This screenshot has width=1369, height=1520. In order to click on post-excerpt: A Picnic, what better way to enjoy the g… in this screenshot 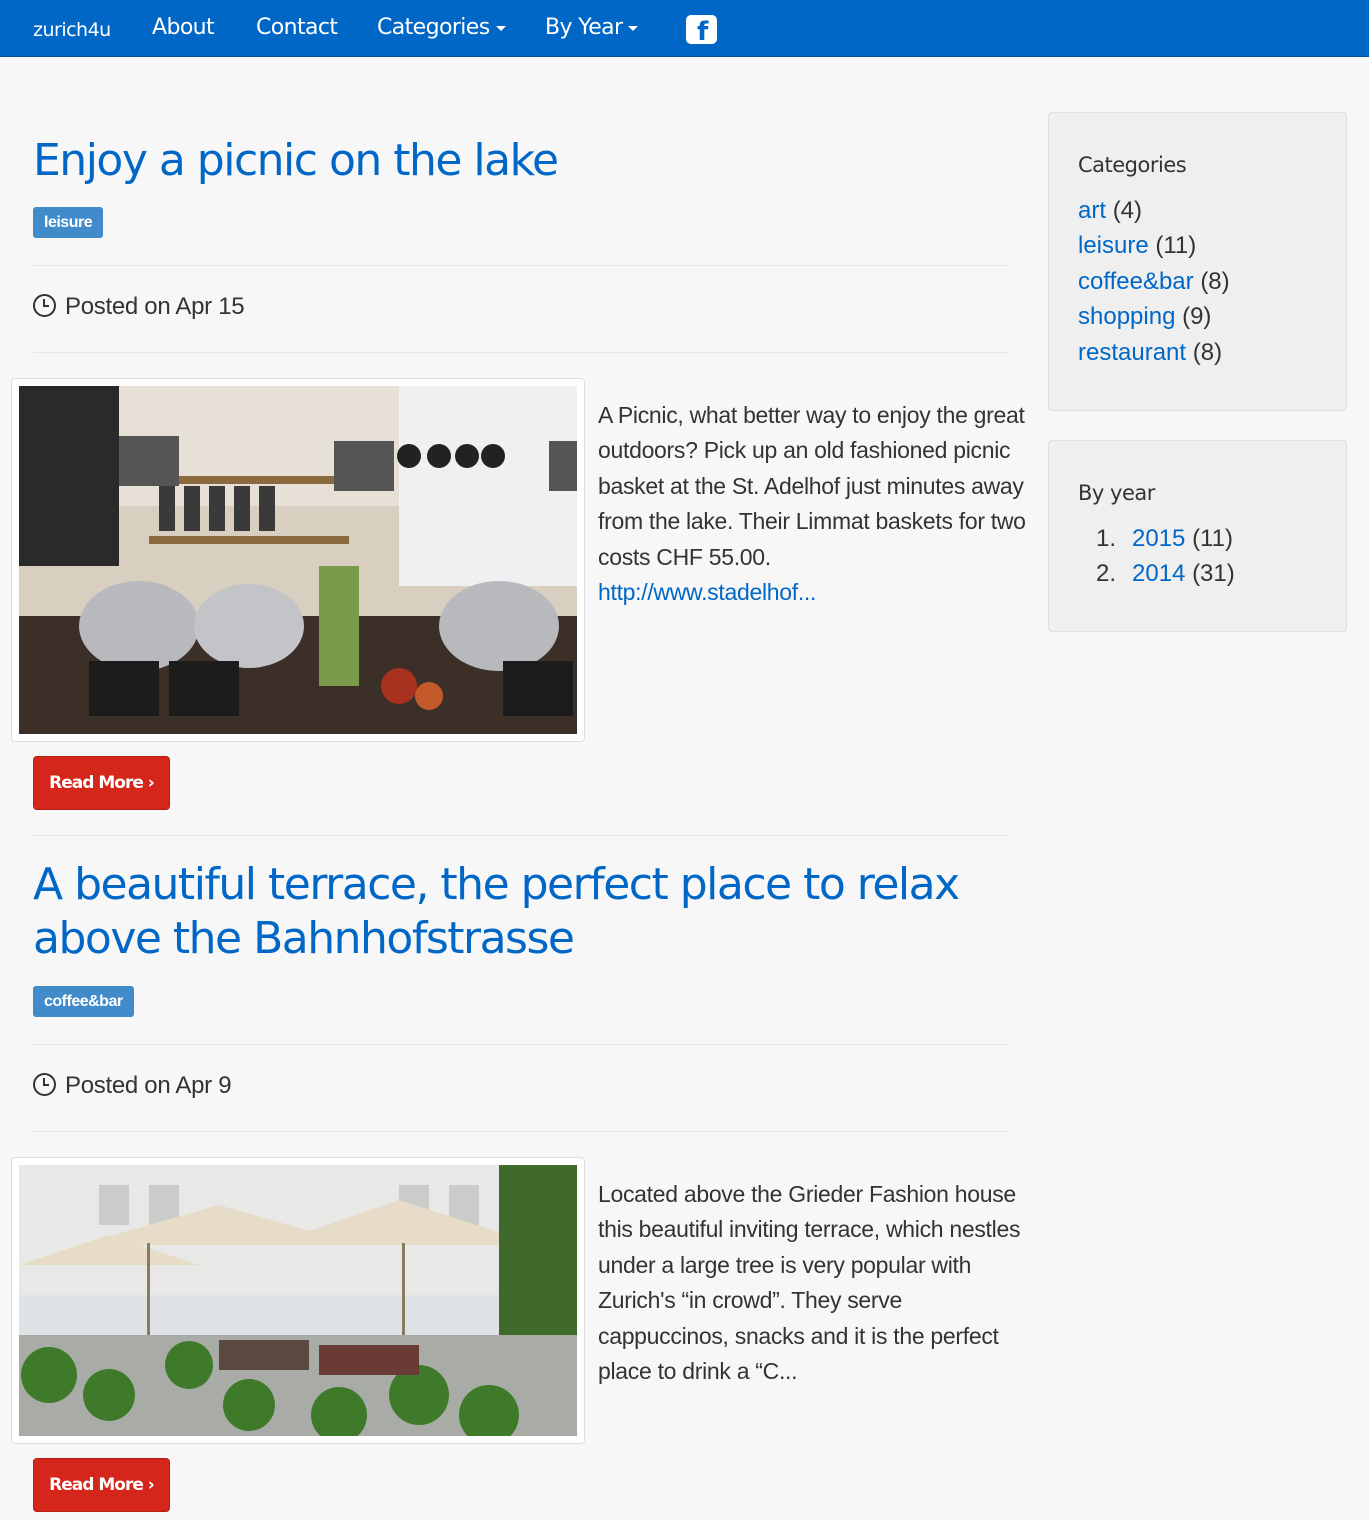, I will do `click(818, 504)`.